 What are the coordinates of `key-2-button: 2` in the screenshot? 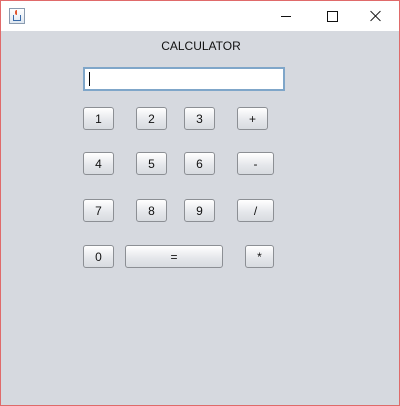 It's located at (151, 118).